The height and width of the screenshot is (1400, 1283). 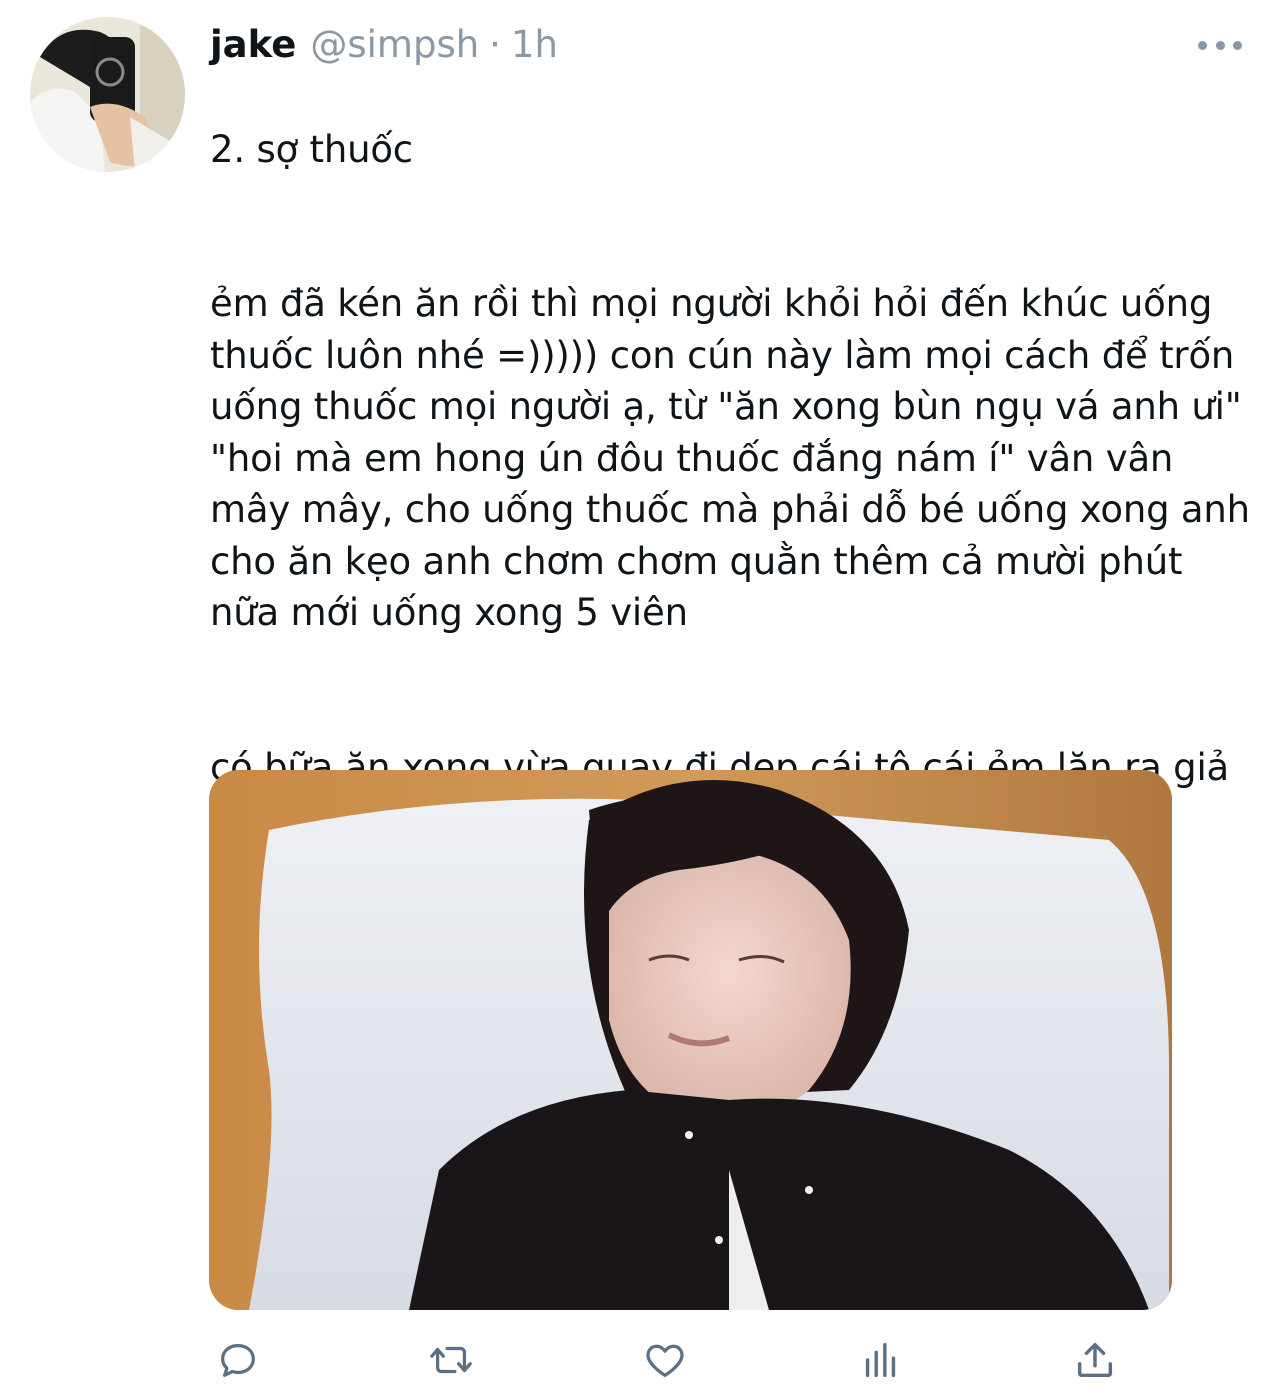 I want to click on tweet-actions, so click(x=641, y=1362).